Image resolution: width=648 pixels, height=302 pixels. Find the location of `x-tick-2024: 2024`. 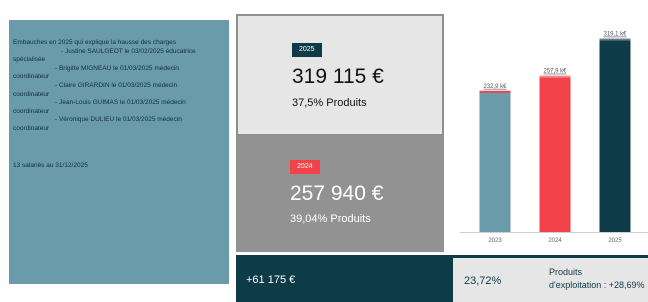

x-tick-2024: 2024 is located at coordinates (555, 241).